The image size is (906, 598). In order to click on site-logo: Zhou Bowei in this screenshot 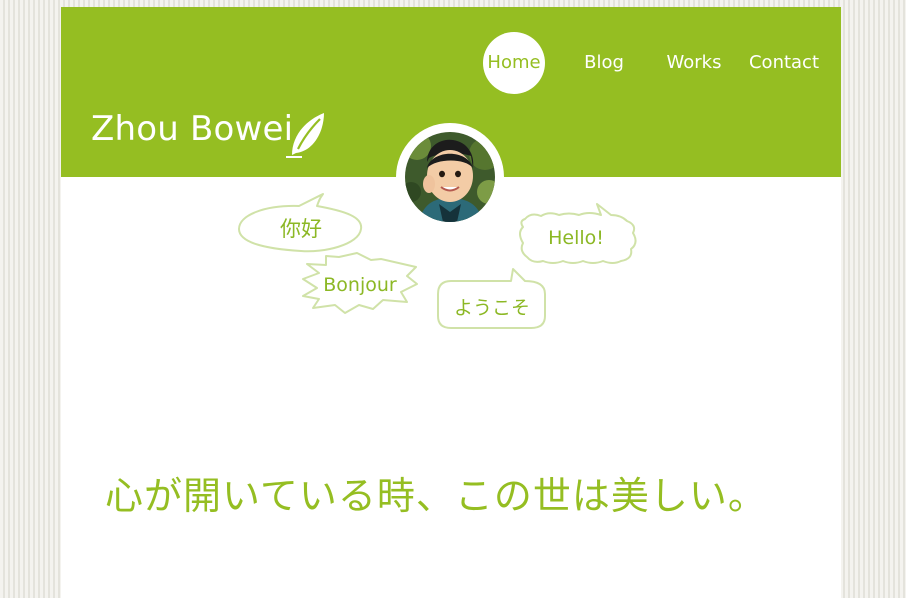, I will do `click(192, 129)`.